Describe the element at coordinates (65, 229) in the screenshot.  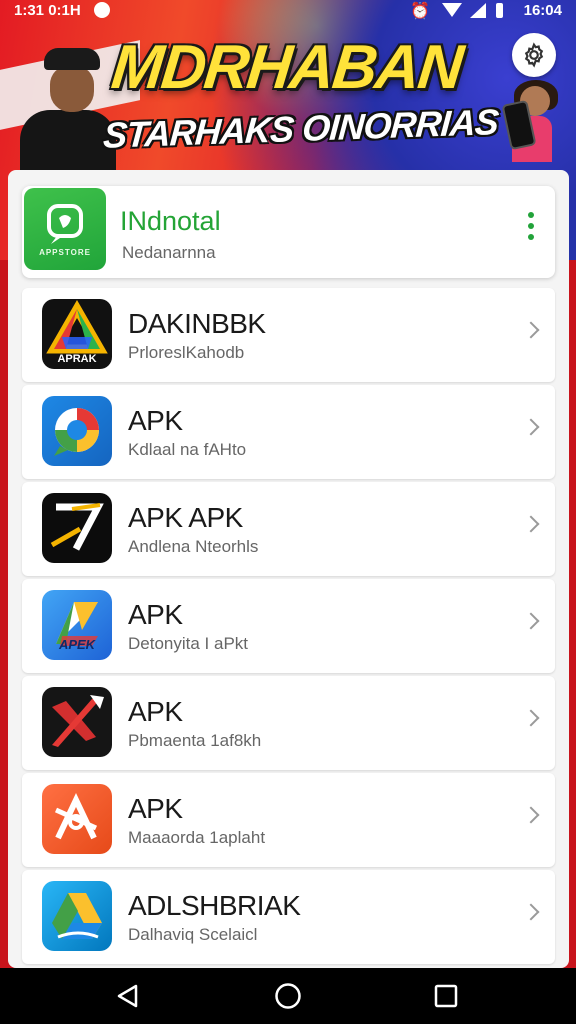
I see `store-logo-icon: APPSTORE` at that location.